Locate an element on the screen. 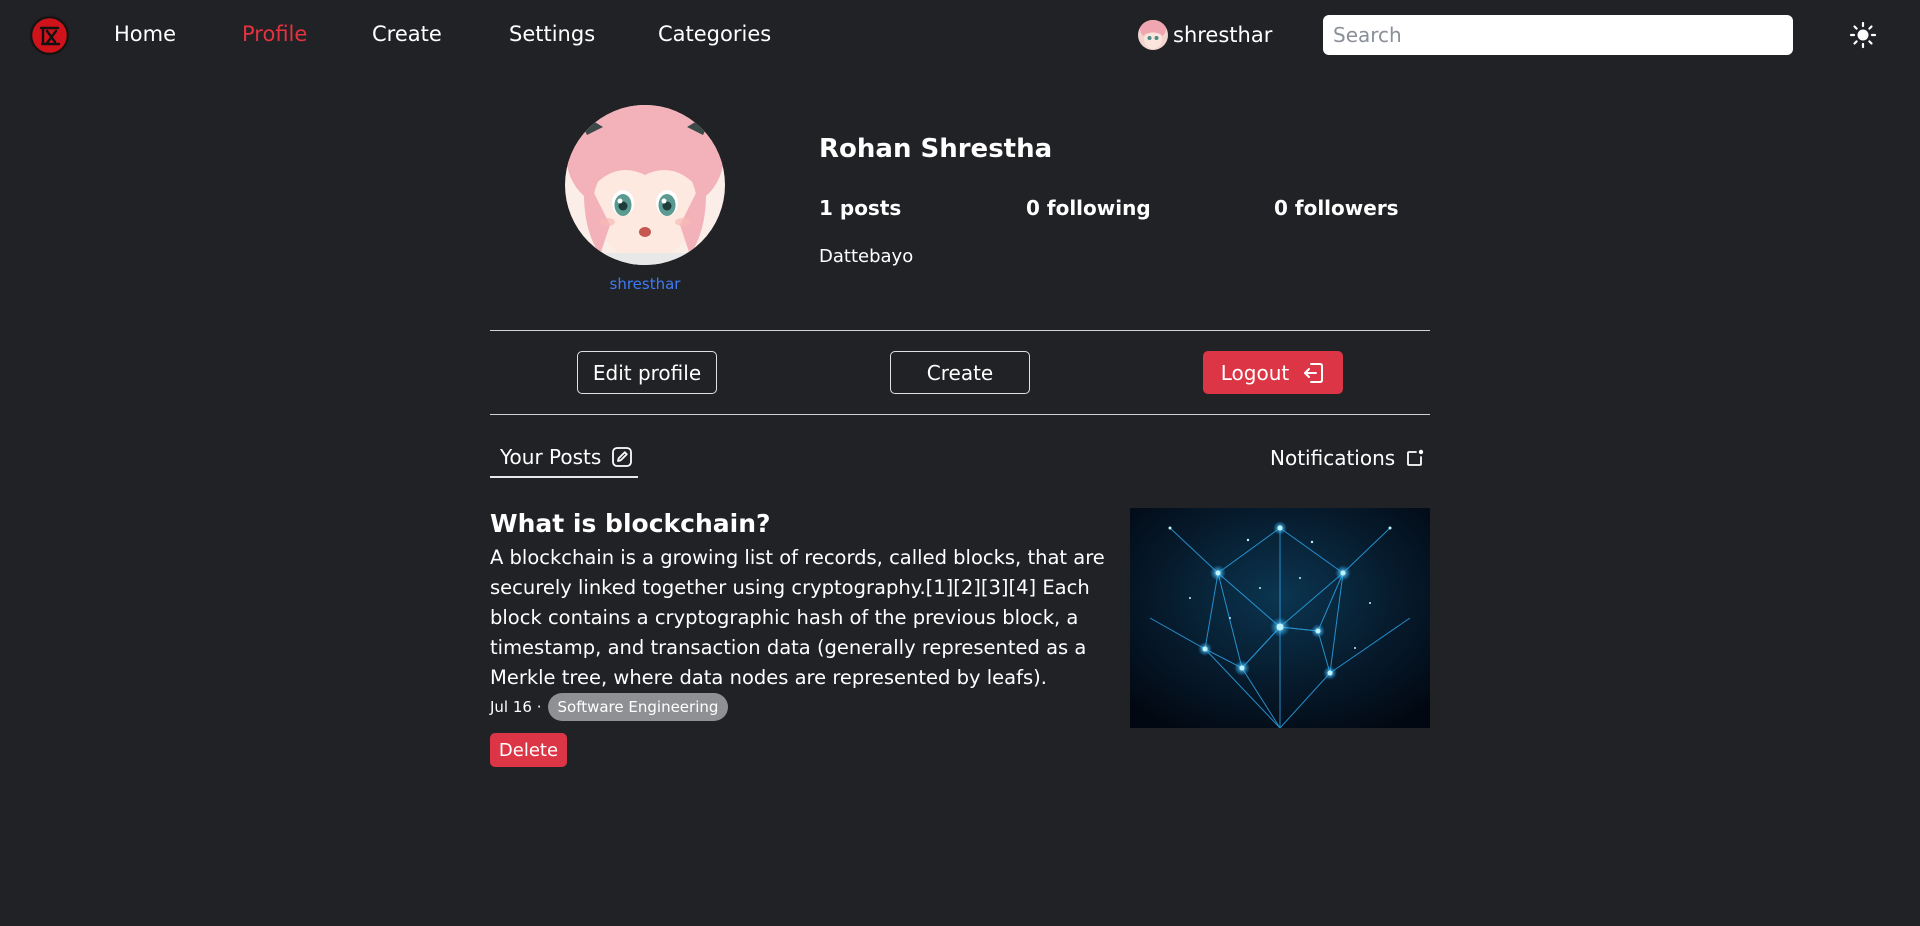  post-category-tag: Software Engineering is located at coordinates (638, 707).